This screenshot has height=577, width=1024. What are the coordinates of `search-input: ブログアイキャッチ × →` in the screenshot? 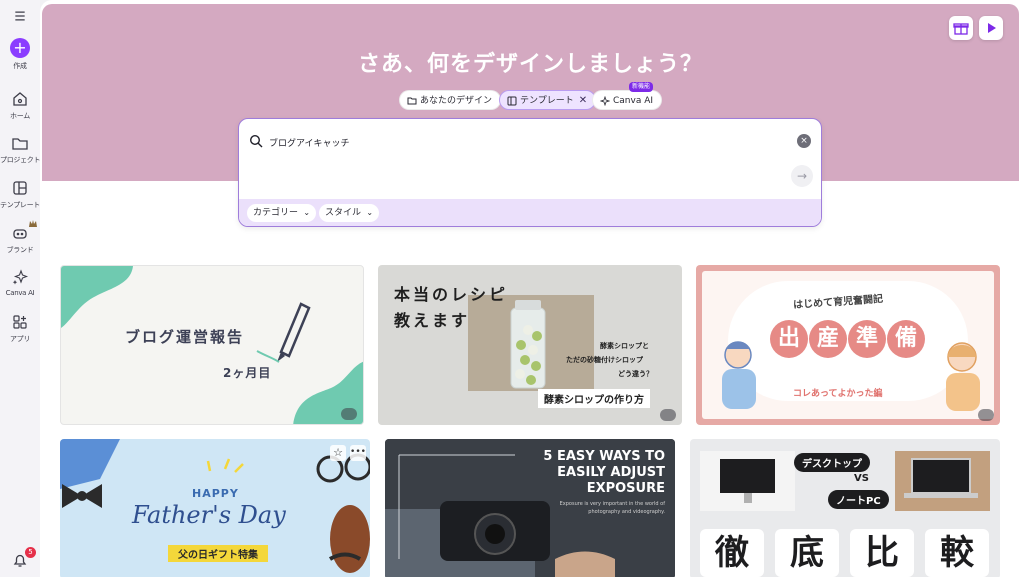 It's located at (530, 159).